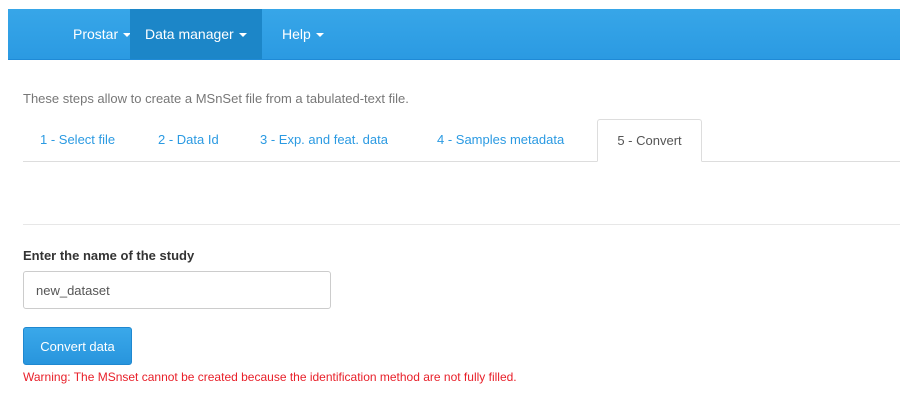 The image size is (900, 418). What do you see at coordinates (454, 34) in the screenshot?
I see `navbar: Prostar Data manager Help` at bounding box center [454, 34].